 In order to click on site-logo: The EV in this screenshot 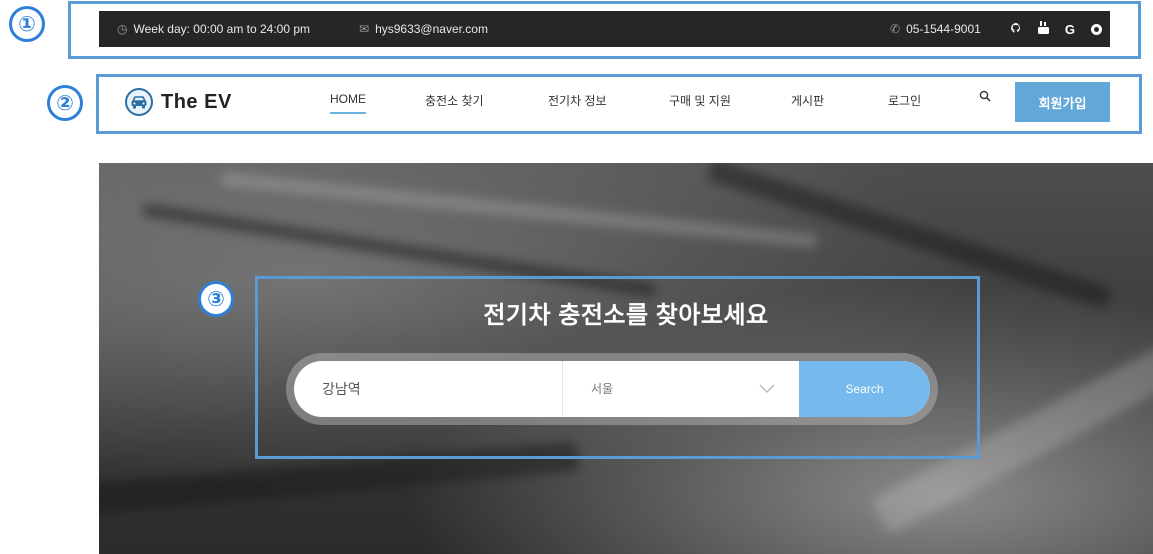, I will do `click(178, 102)`.